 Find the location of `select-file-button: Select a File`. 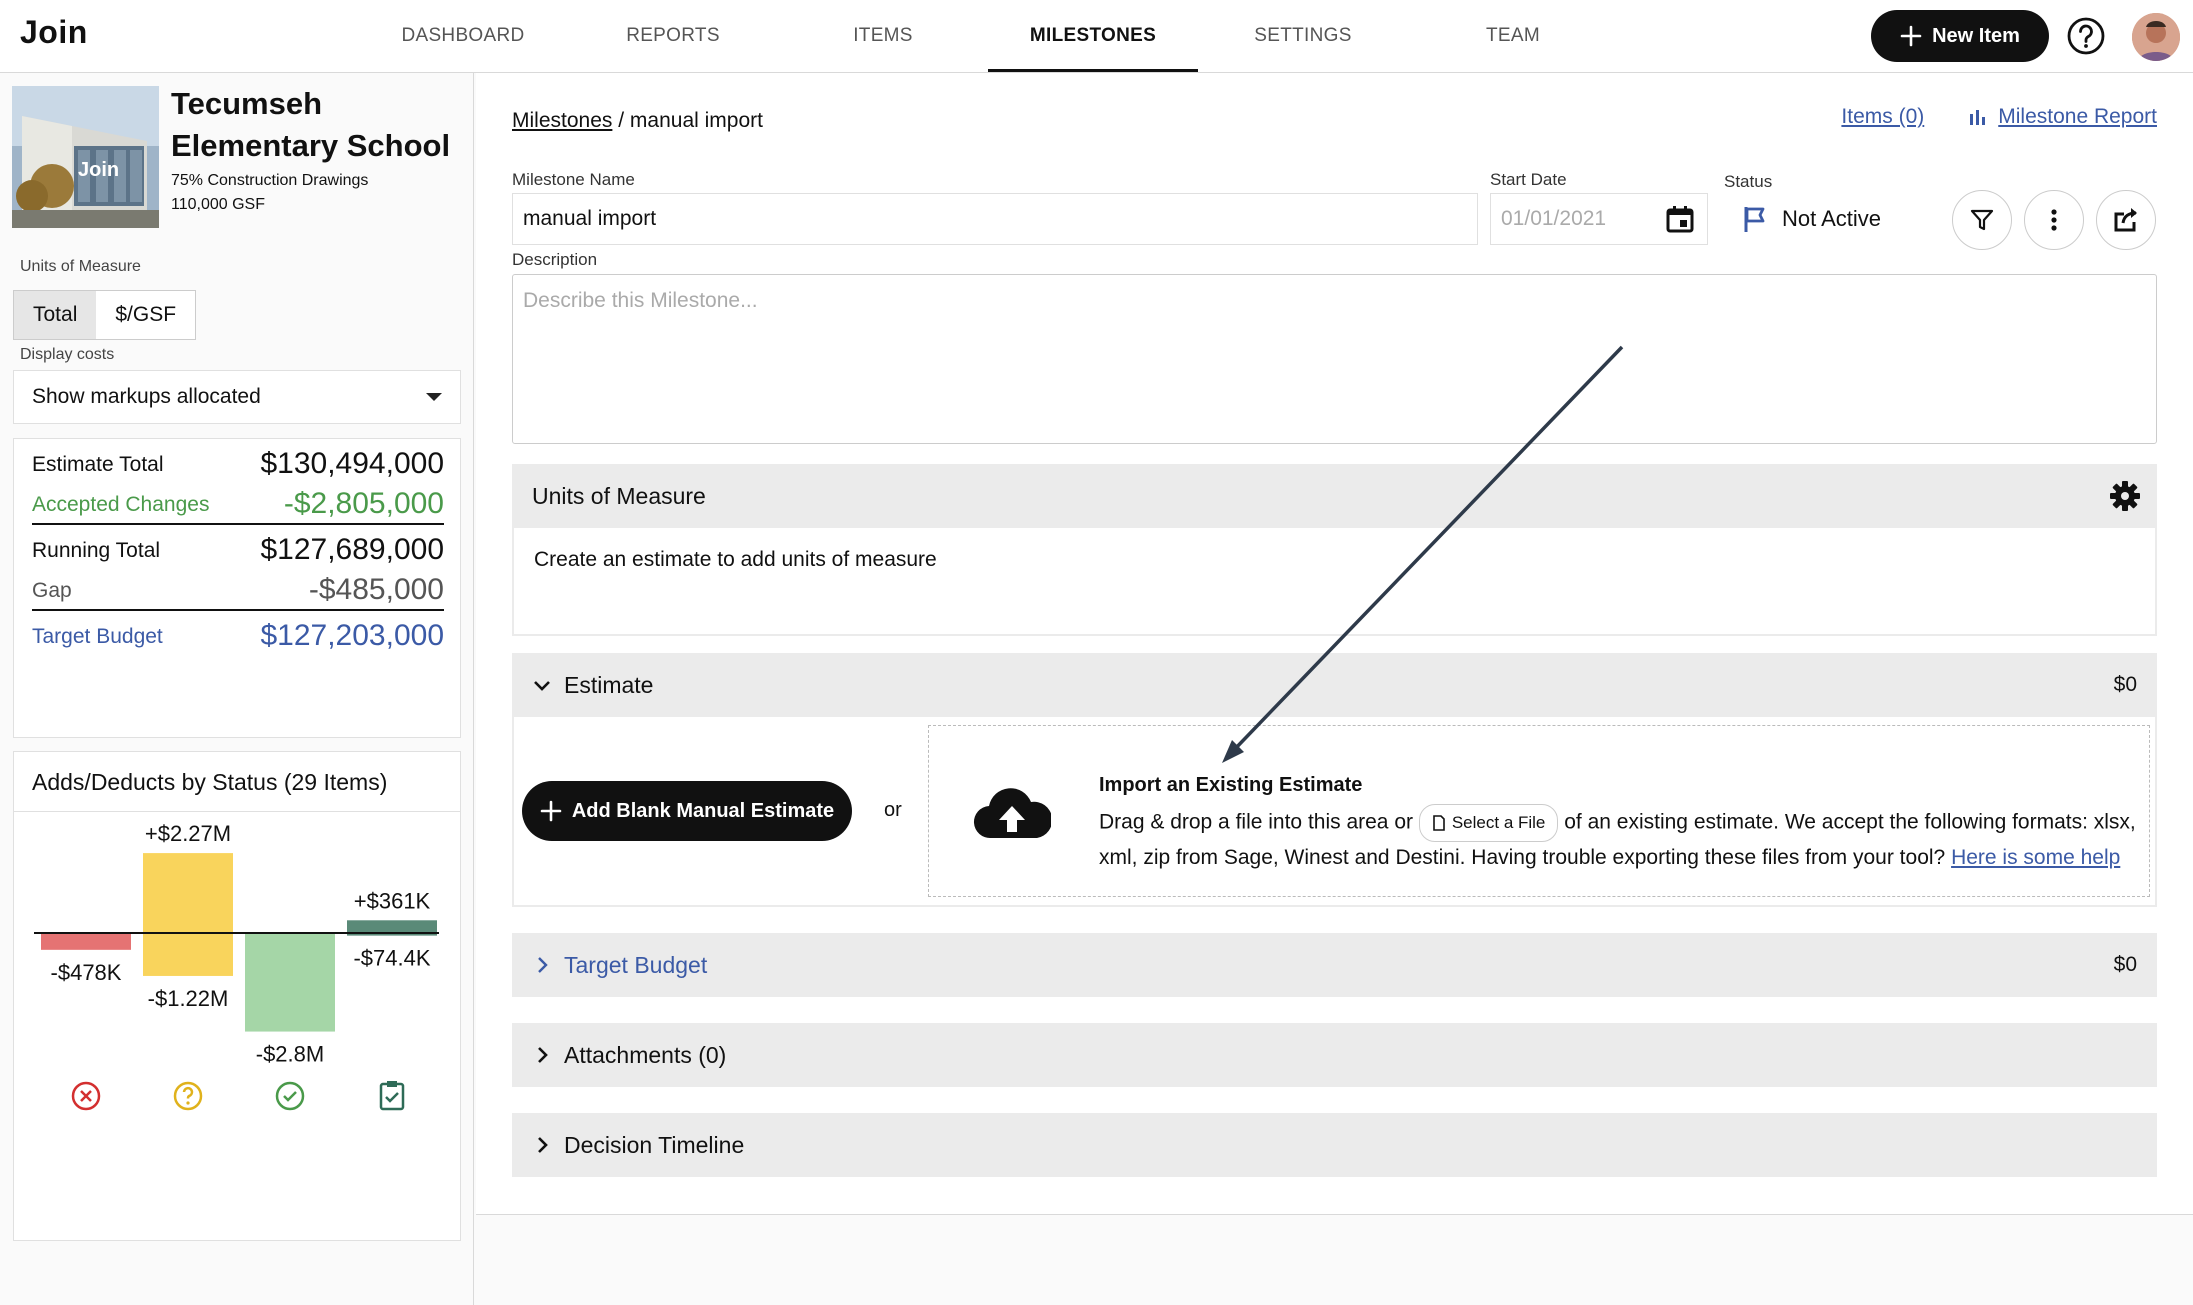

select-file-button: Select a File is located at coordinates (1488, 823).